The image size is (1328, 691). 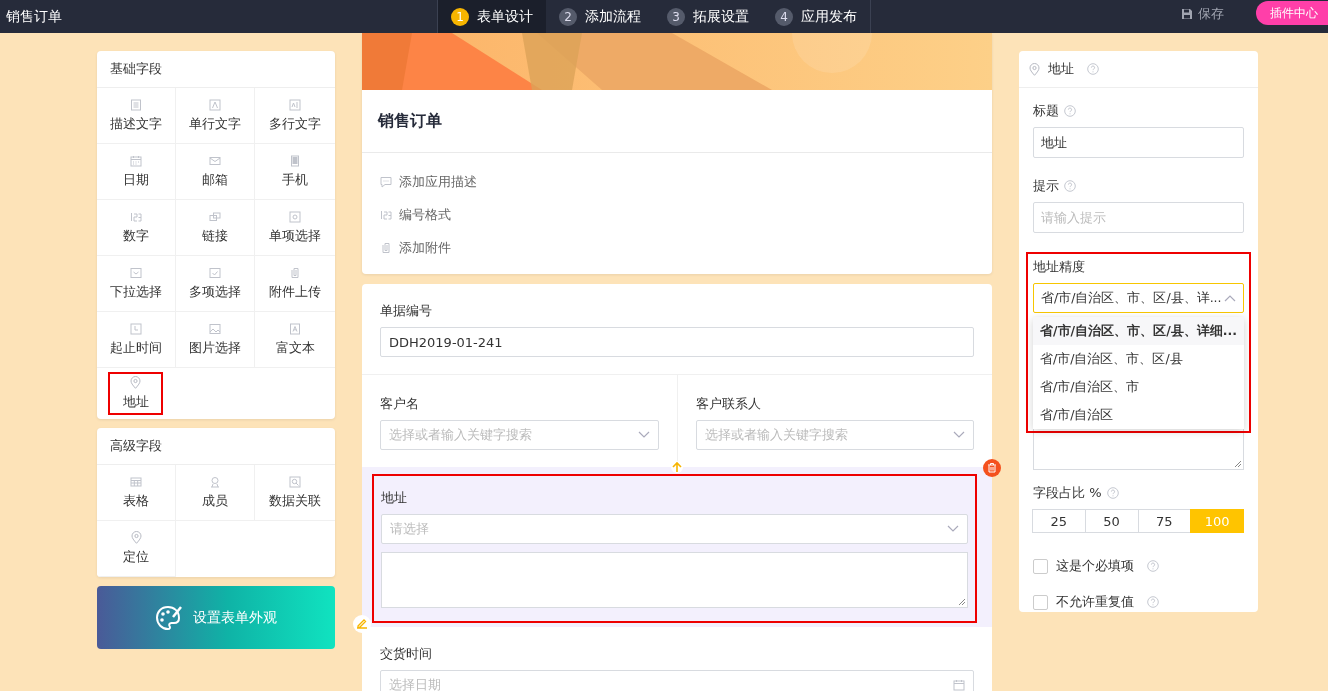 What do you see at coordinates (136, 481) in the screenshot?
I see `table-icon` at bounding box center [136, 481].